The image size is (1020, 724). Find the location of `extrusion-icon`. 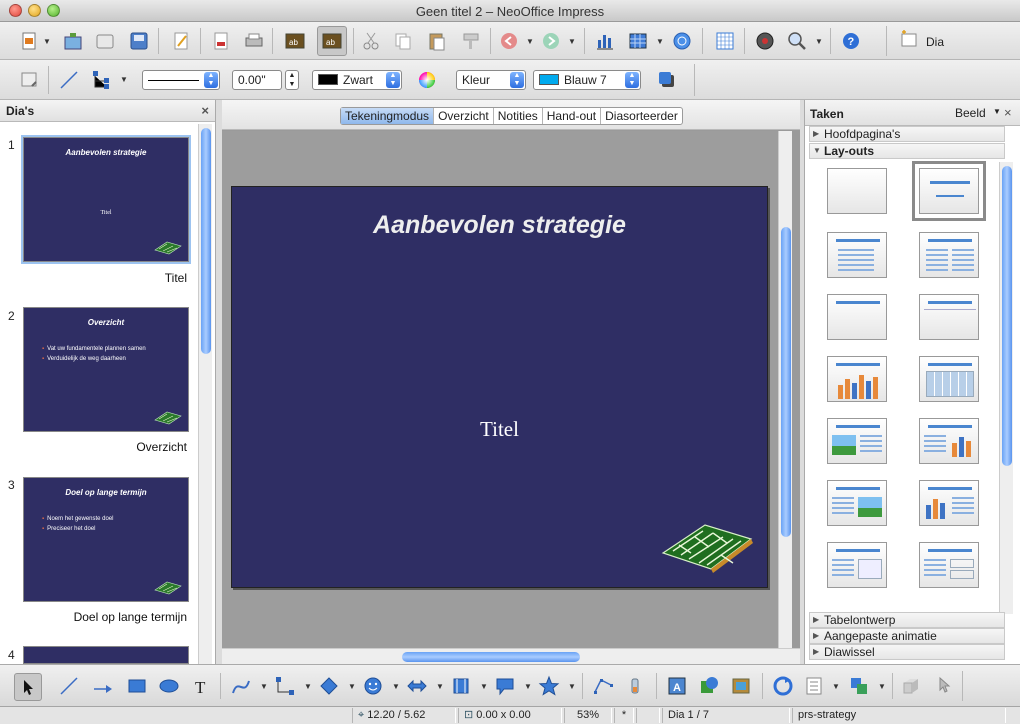

extrusion-icon is located at coordinates (911, 686).